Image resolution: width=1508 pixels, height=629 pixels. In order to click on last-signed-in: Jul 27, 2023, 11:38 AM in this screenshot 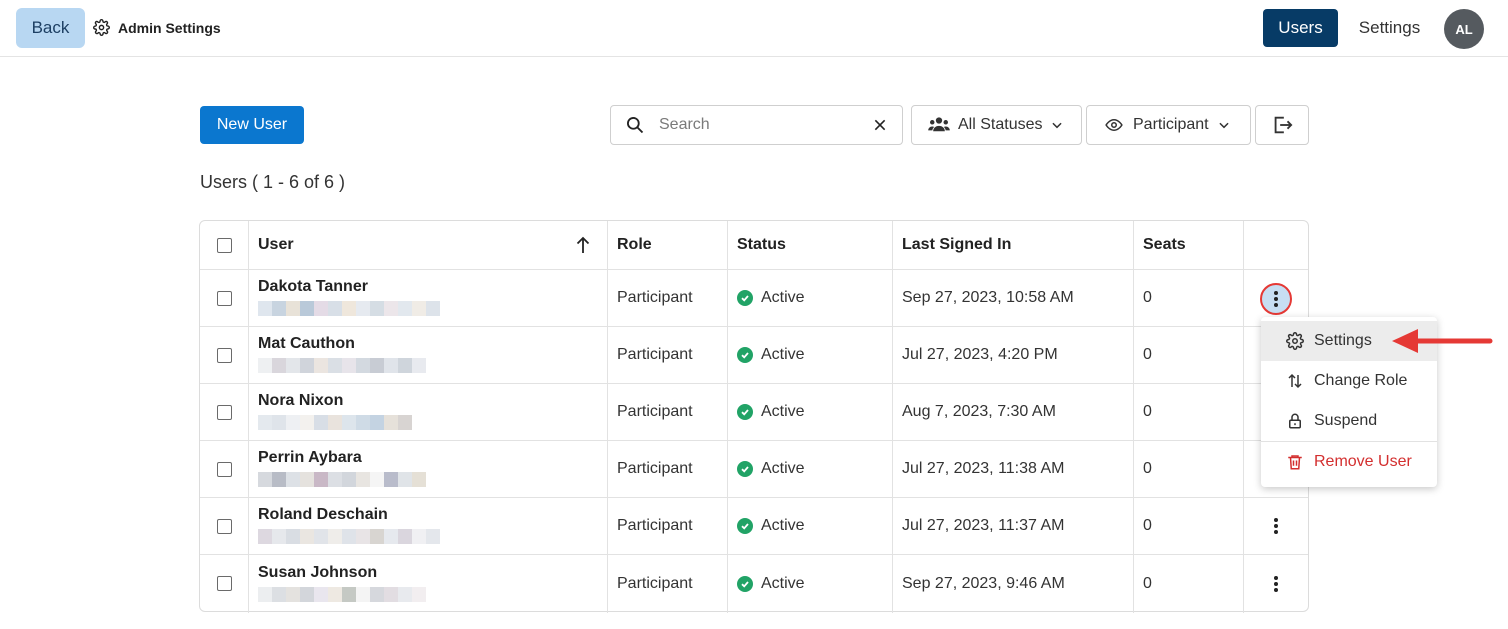, I will do `click(983, 468)`.